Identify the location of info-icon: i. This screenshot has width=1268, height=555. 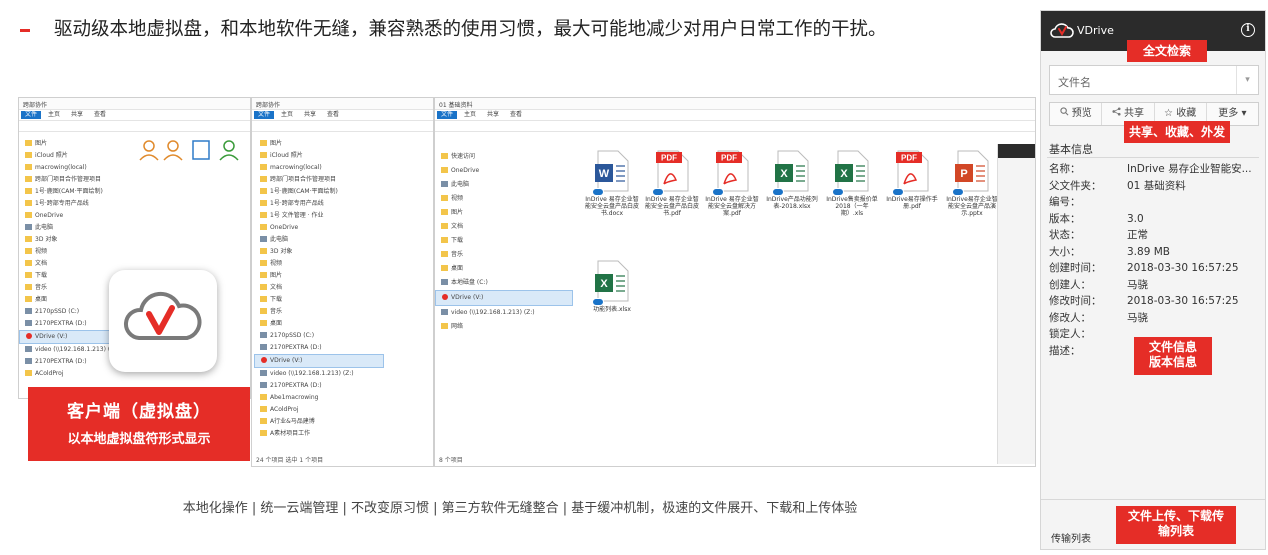
(1248, 30).